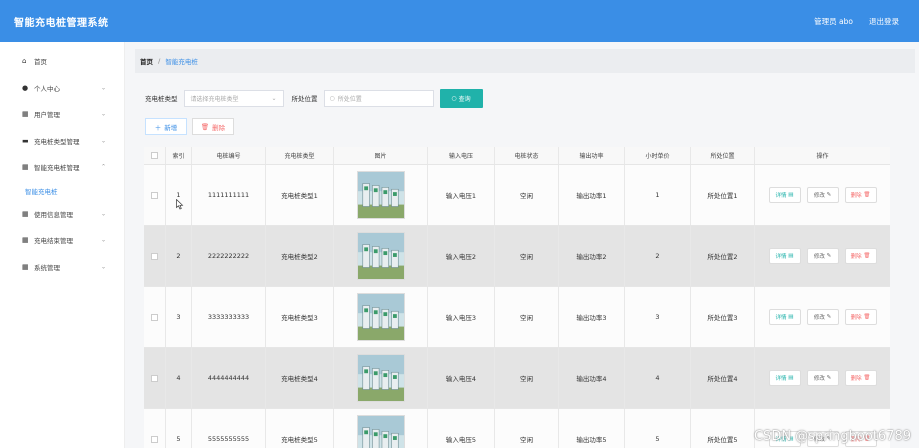  I want to click on user-icon: ●, so click(25, 87).